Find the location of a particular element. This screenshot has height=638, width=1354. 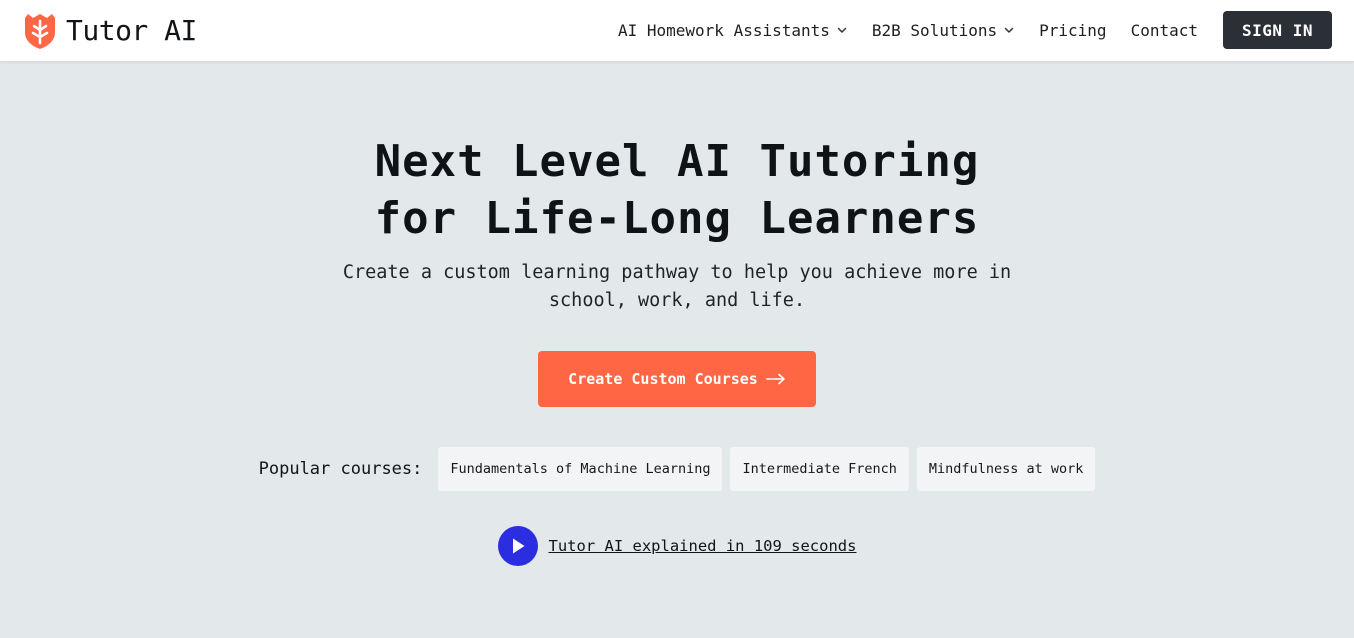

sign-in-button: SIGN IN is located at coordinates (1277, 30).